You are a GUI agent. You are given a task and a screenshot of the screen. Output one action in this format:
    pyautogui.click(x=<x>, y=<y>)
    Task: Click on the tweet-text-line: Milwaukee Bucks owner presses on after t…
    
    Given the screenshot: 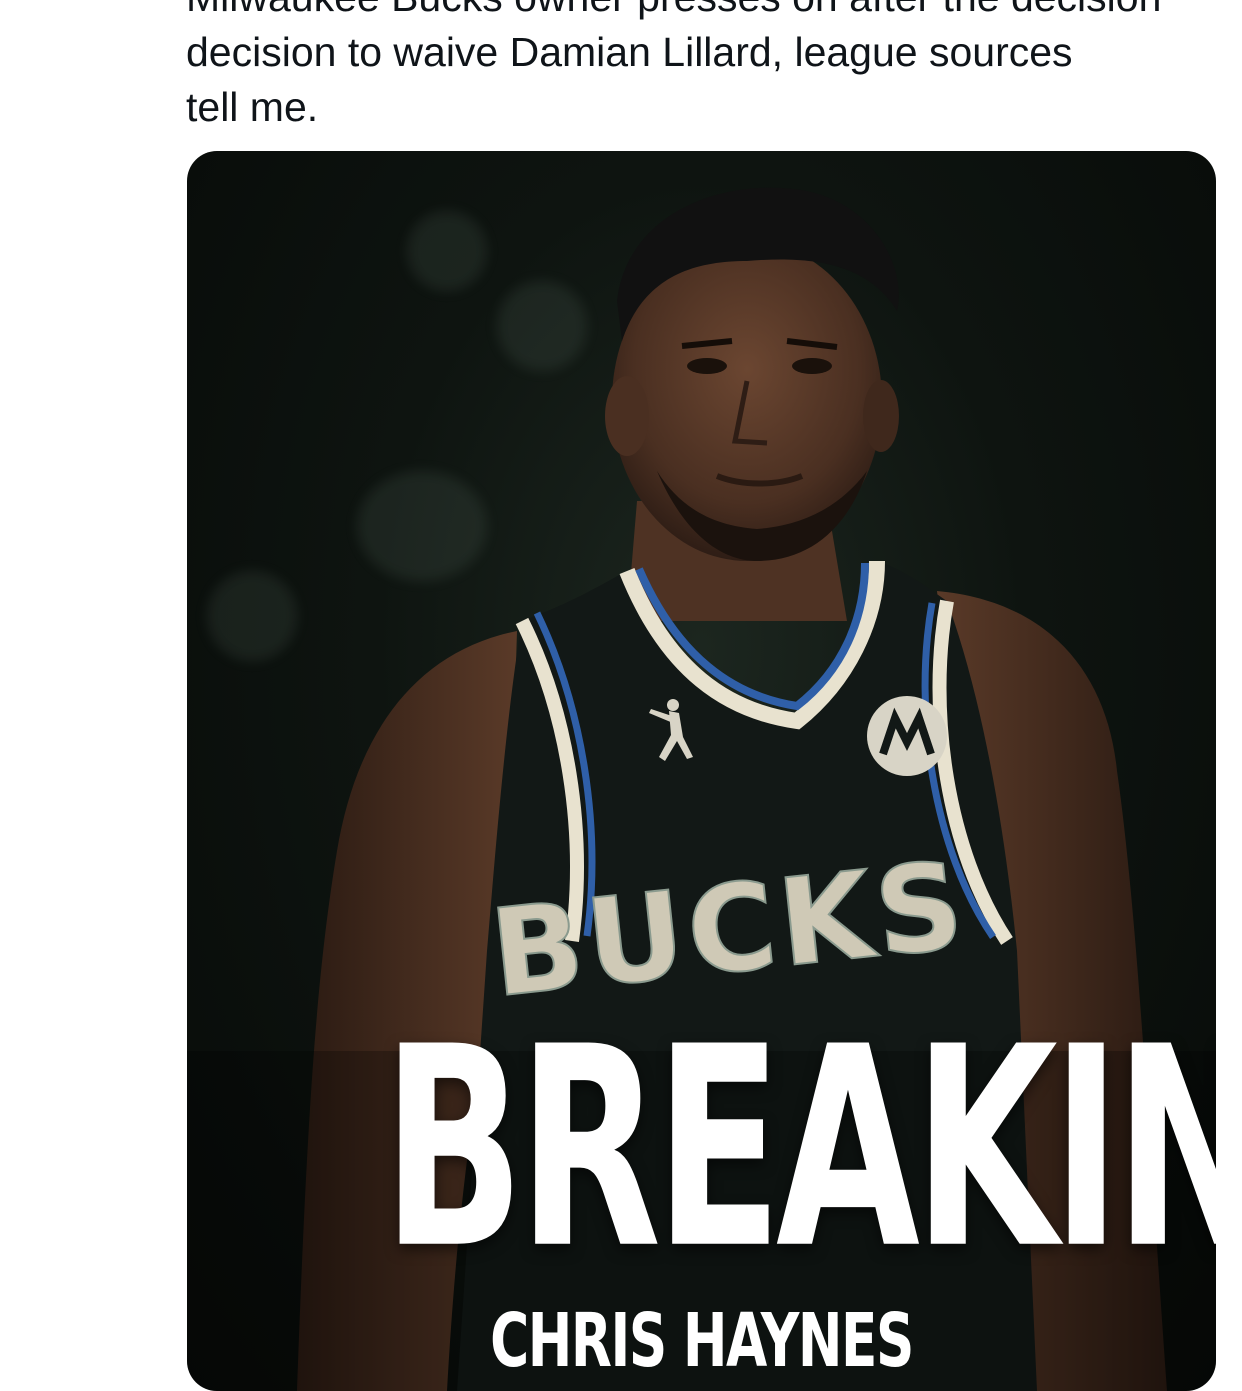 What is the action you would take?
    pyautogui.click(x=696, y=12)
    